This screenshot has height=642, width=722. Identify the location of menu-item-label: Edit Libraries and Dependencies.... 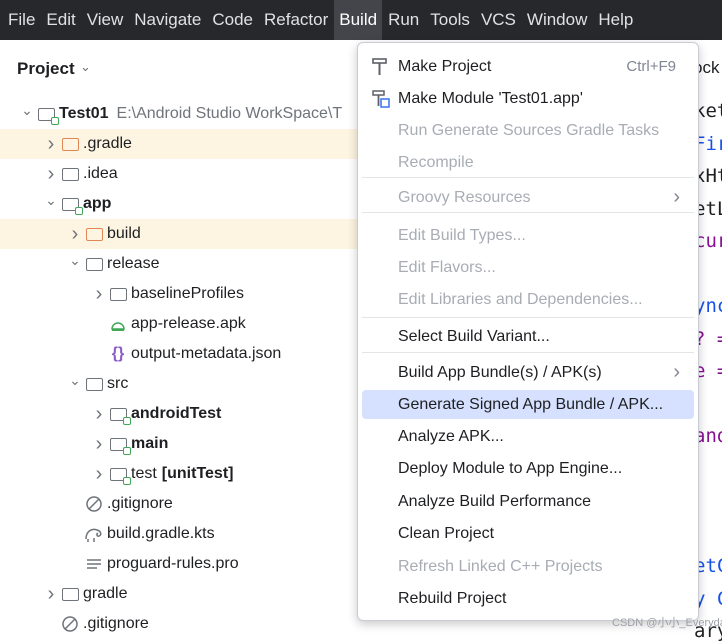
(520, 299).